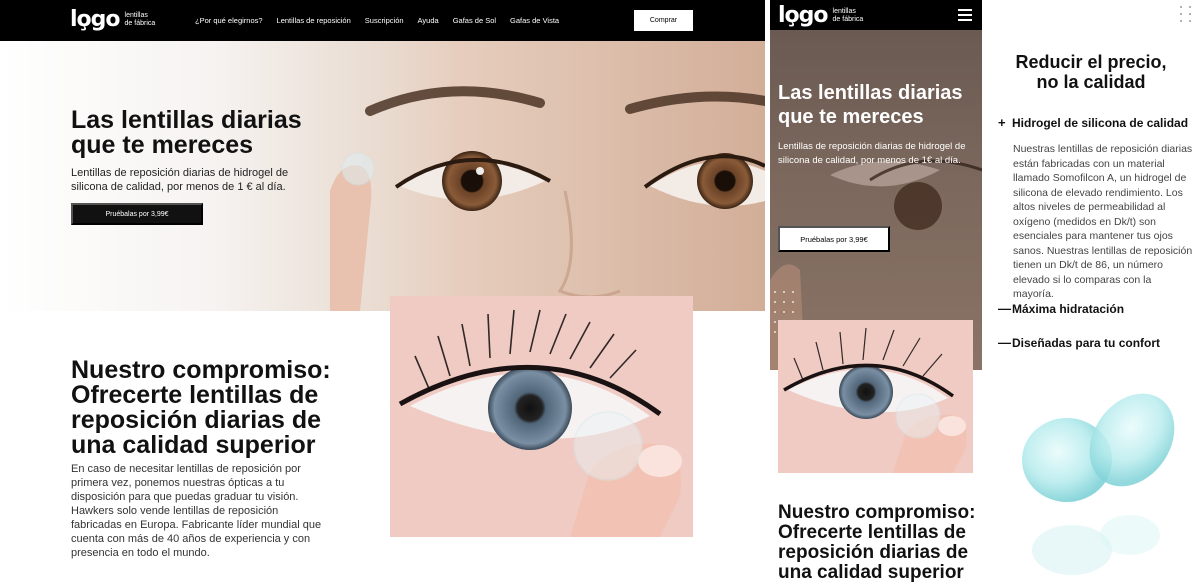 The height and width of the screenshot is (585, 1200). I want to click on mobile-try-them-button: Pruébalas por 3,99€, so click(834, 239).